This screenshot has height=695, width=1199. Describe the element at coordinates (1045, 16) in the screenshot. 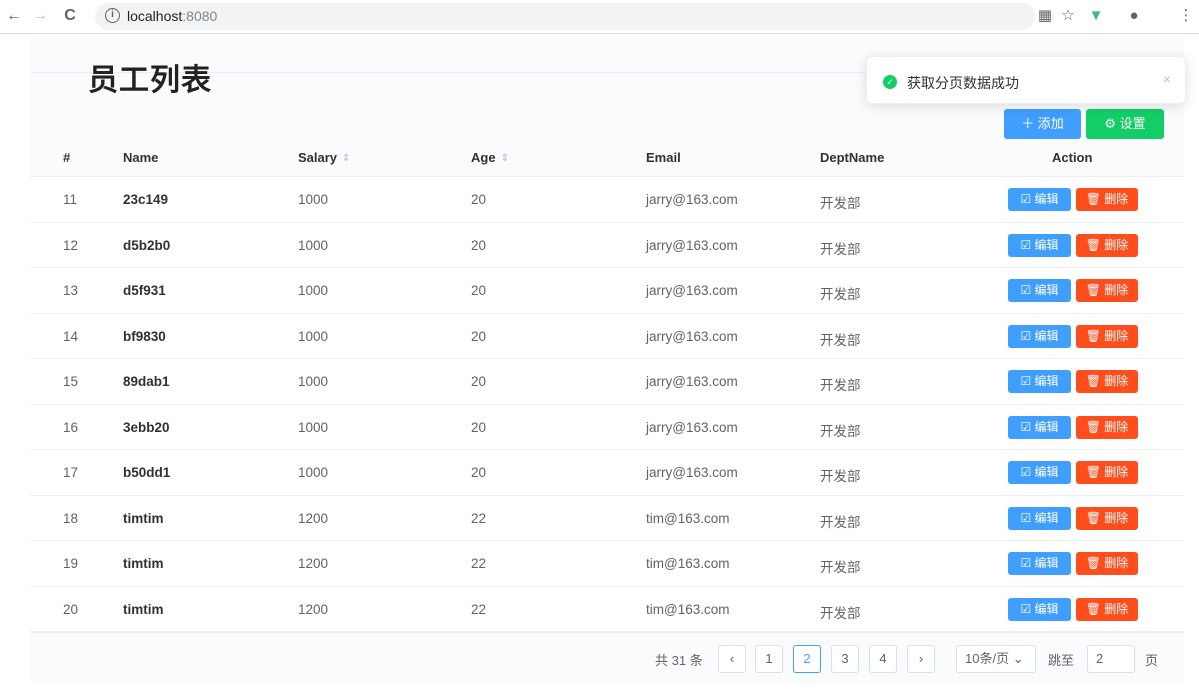

I see `translate-icon: ▦` at that location.